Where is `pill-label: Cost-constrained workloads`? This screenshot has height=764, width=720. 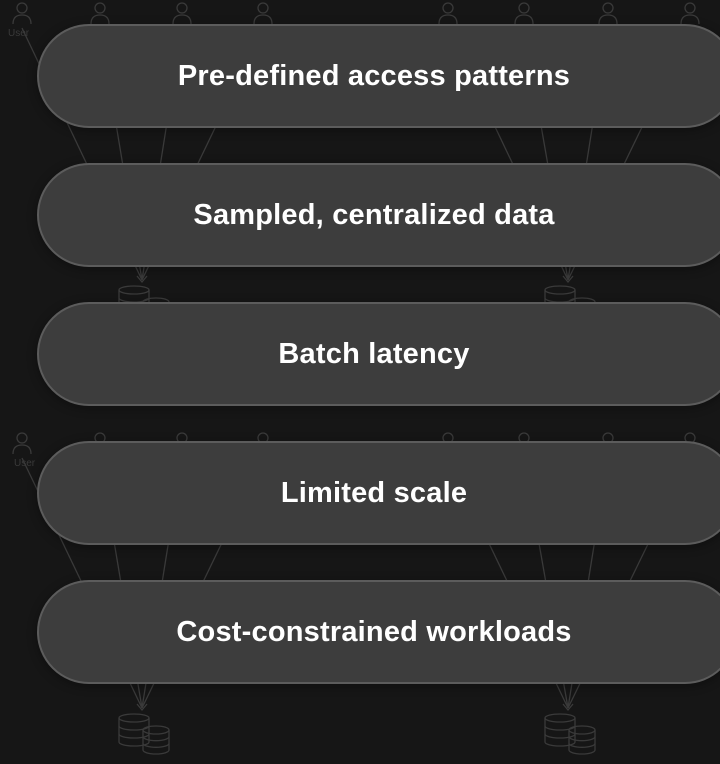 pill-label: Cost-constrained workloads is located at coordinates (374, 631).